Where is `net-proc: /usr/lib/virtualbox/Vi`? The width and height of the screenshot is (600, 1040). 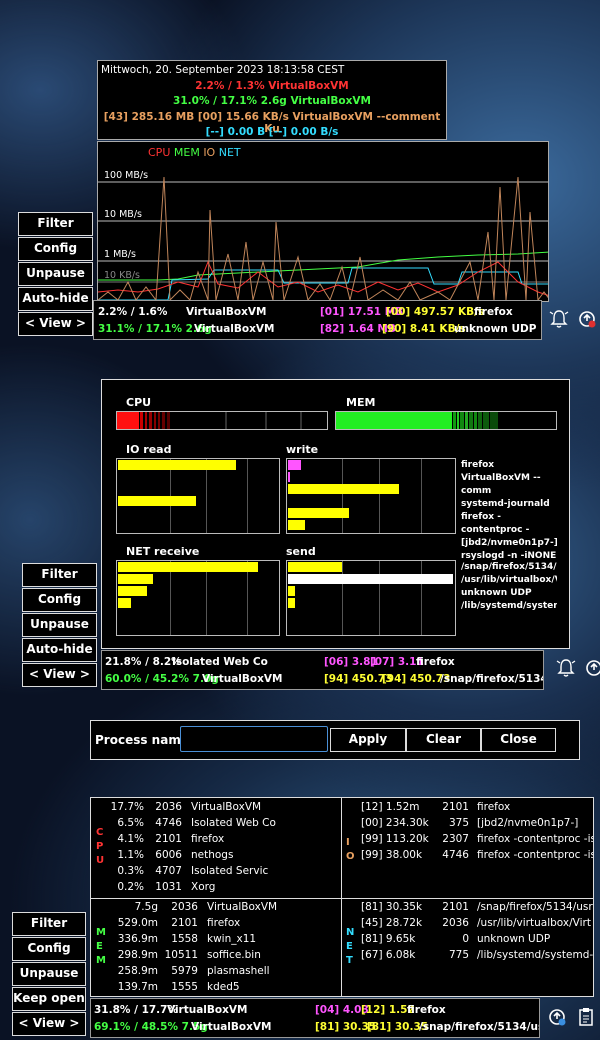
net-proc: /usr/lib/virtualbox/Vi is located at coordinates (509, 580).